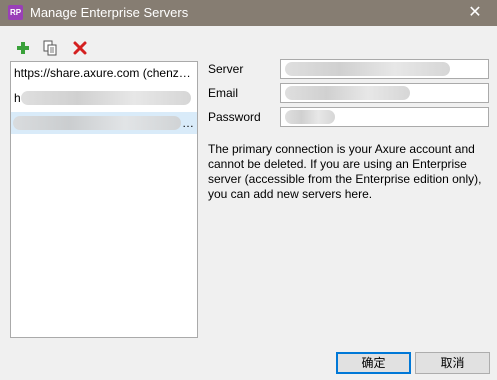  Describe the element at coordinates (475, 13) in the screenshot. I see `close-button: ✕` at that location.